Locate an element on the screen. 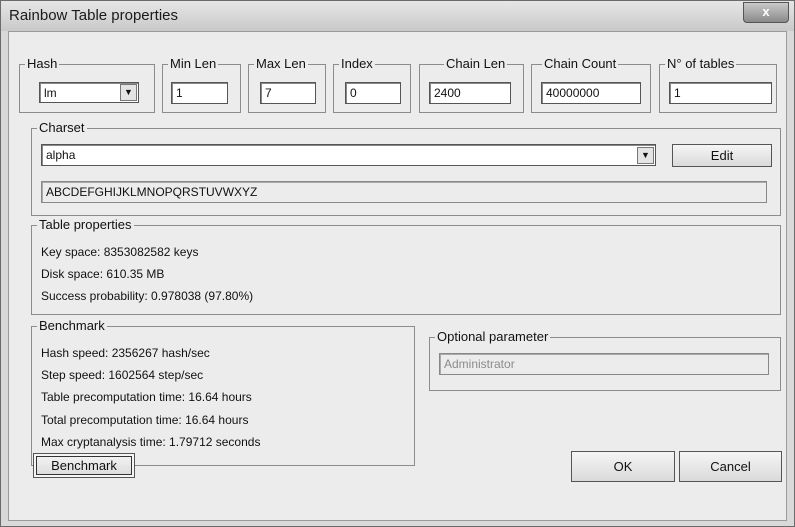 This screenshot has height=527, width=795. disk-space-text: Disk space: 610.35 MB is located at coordinates (103, 274).